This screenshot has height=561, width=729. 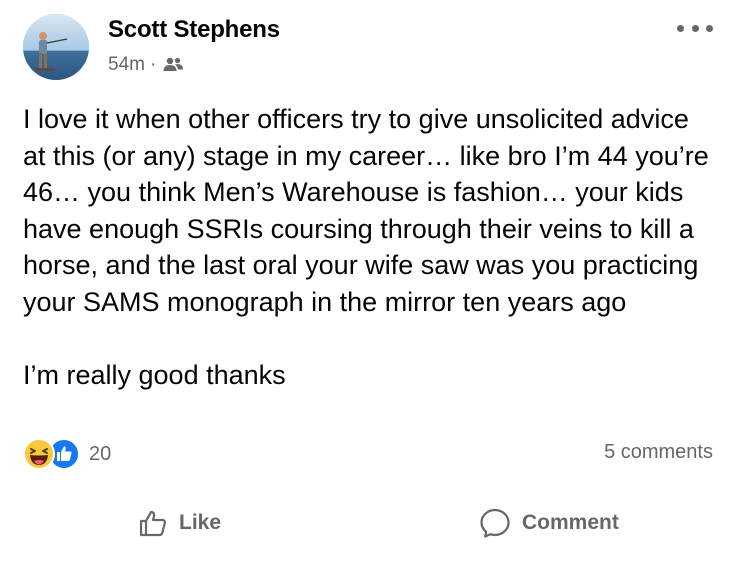 What do you see at coordinates (364, 523) in the screenshot?
I see `post-action-bar: Like Comment` at bounding box center [364, 523].